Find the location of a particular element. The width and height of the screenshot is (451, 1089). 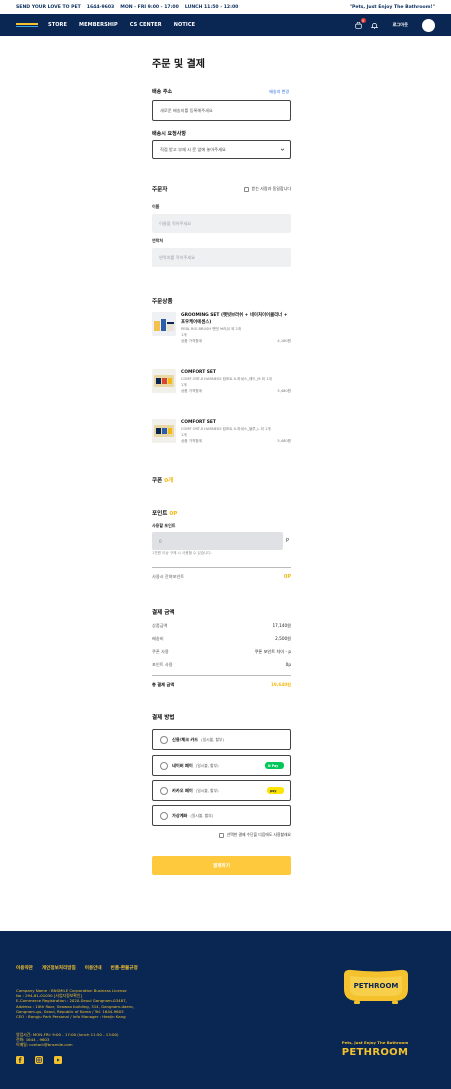

products-title: 주문상품 is located at coordinates (162, 302).